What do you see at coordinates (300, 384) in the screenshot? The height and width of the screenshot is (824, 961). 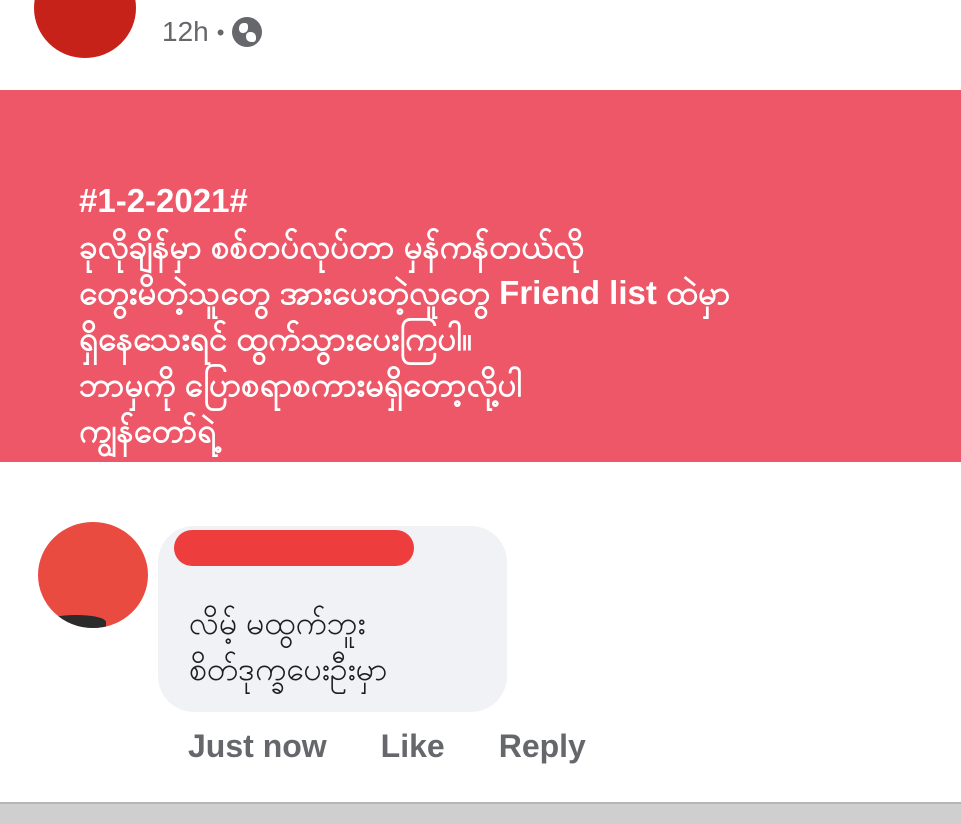 I see `post-line-5: ဘာမှကို ပြောစရာစကားမရှိတော့လို့ပါ` at bounding box center [300, 384].